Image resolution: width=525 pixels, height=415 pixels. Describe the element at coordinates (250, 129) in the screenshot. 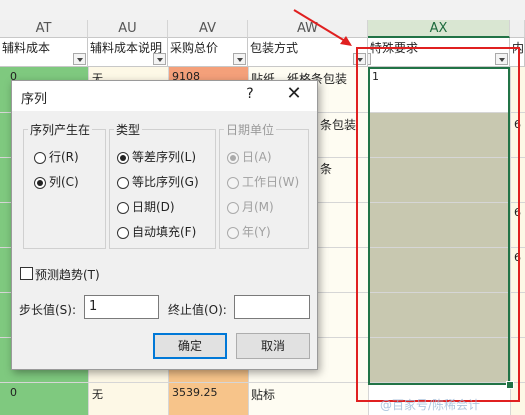

I see `group-label: 日期单位` at that location.